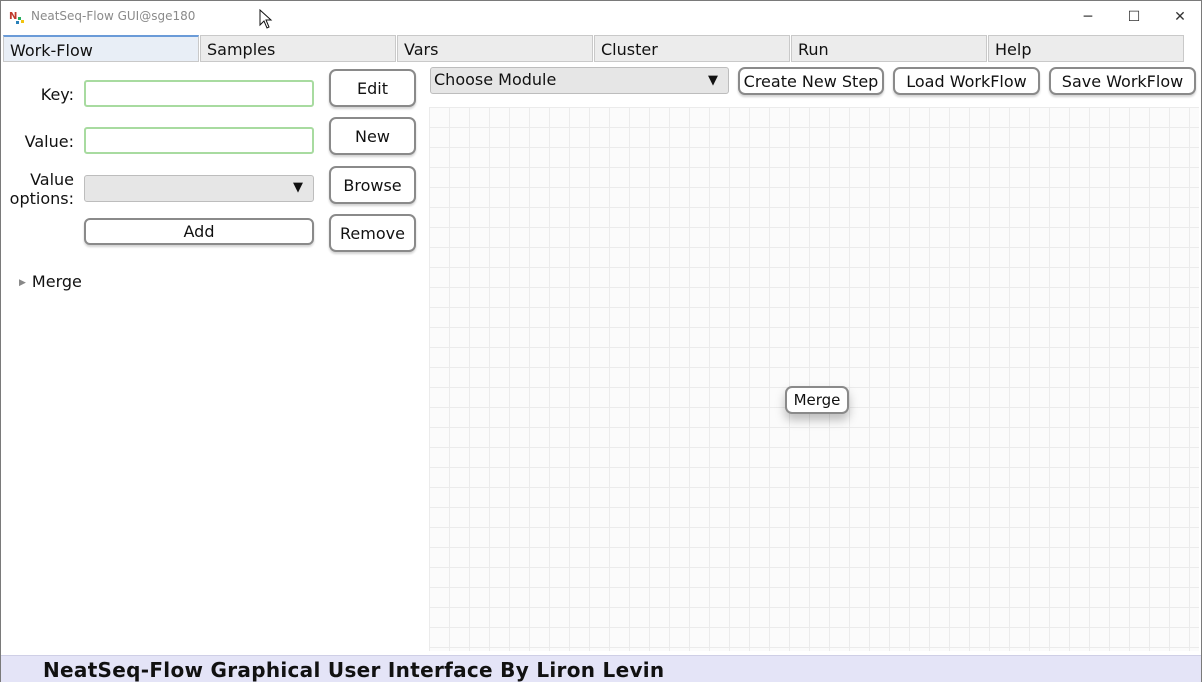 This screenshot has width=1202, height=682. What do you see at coordinates (41, 198) in the screenshot?
I see `value-options-label-line2: options:` at bounding box center [41, 198].